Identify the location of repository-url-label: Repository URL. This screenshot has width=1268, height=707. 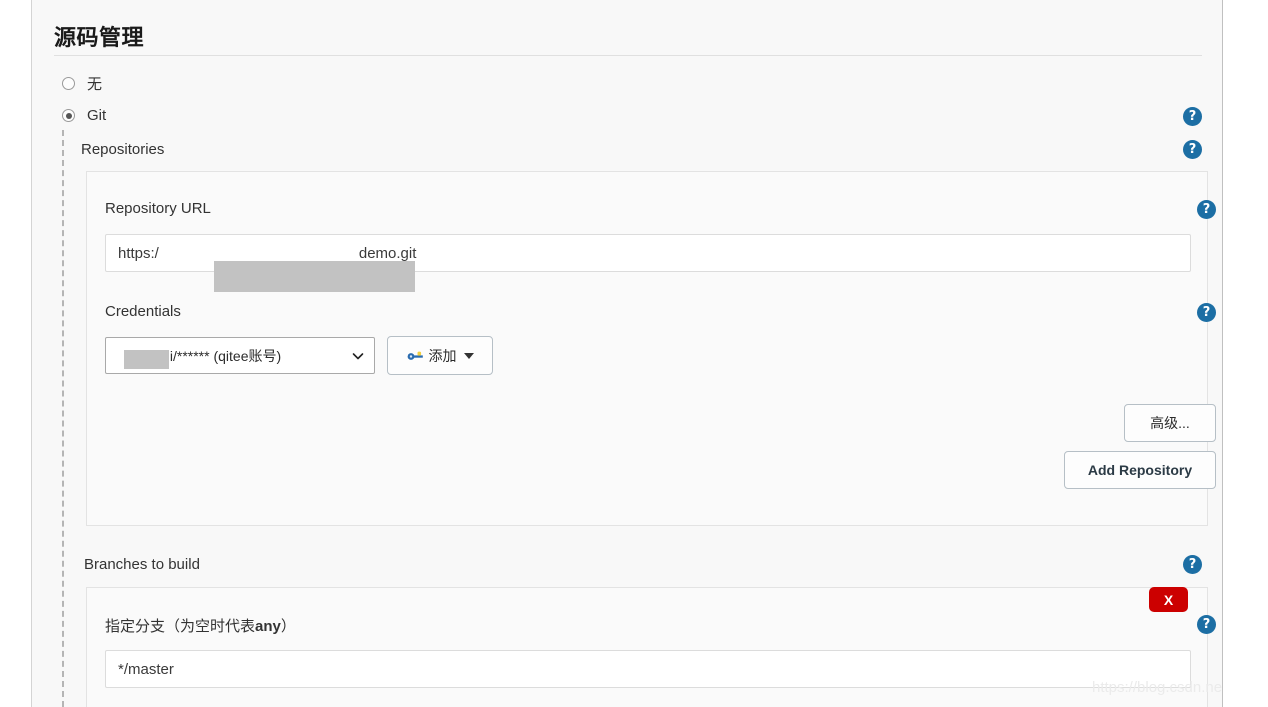
(158, 208).